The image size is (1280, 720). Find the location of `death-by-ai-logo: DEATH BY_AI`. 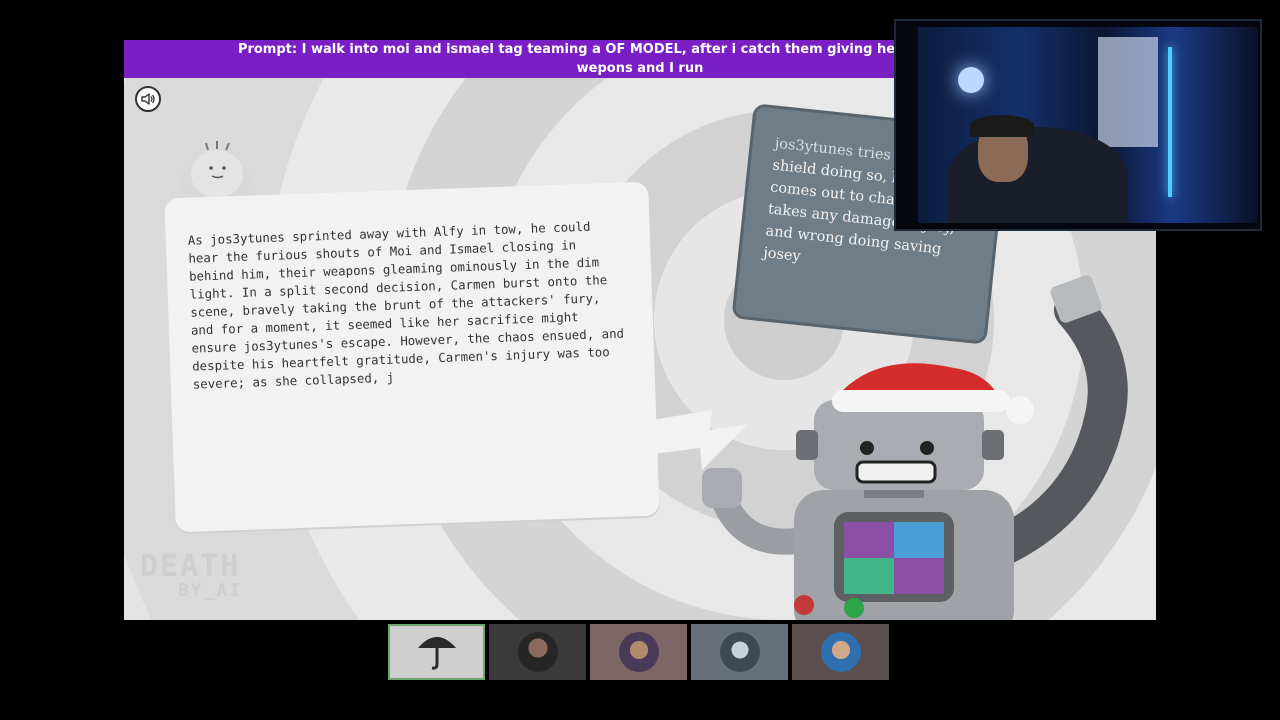

death-by-ai-logo: DEATH BY_AI is located at coordinates (191, 576).